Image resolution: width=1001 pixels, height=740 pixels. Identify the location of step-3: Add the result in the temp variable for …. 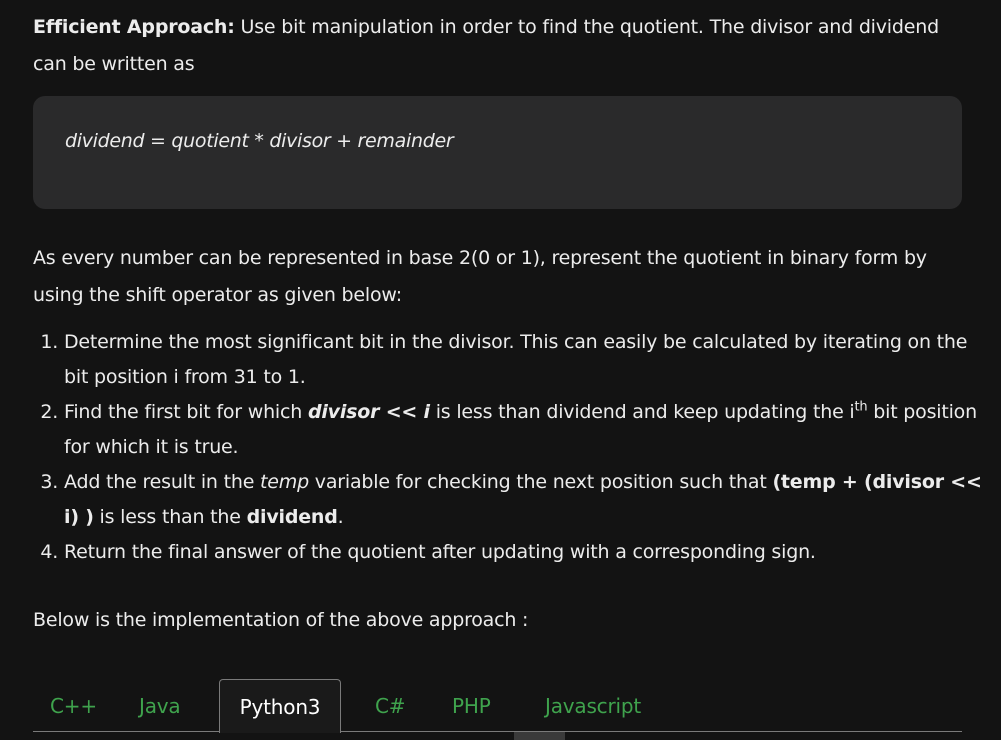
(524, 500).